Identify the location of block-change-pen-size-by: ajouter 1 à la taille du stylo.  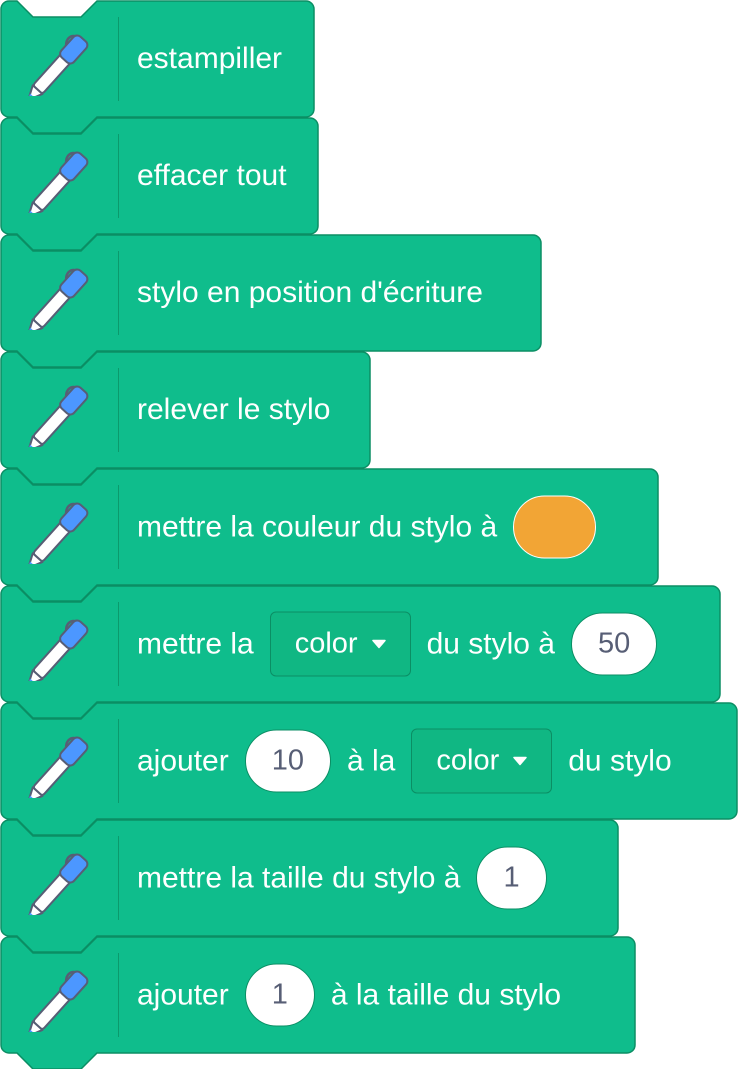
(318, 1002).